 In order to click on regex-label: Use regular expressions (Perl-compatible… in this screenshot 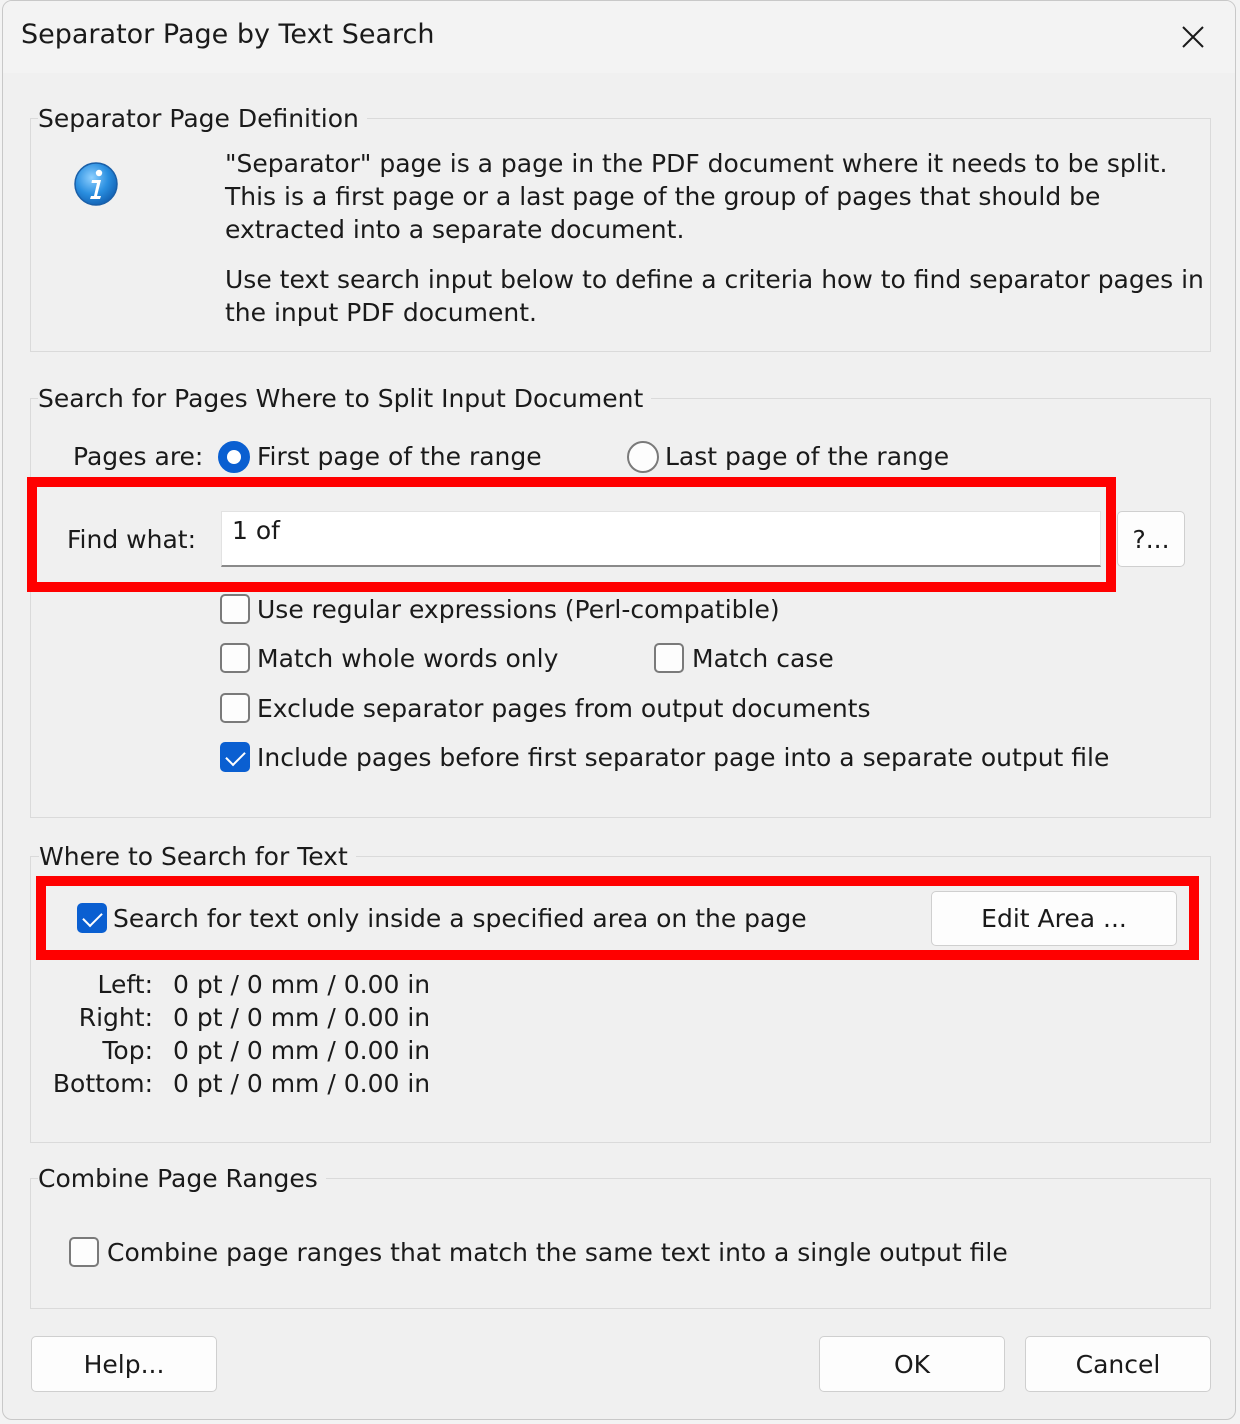, I will do `click(518, 609)`.